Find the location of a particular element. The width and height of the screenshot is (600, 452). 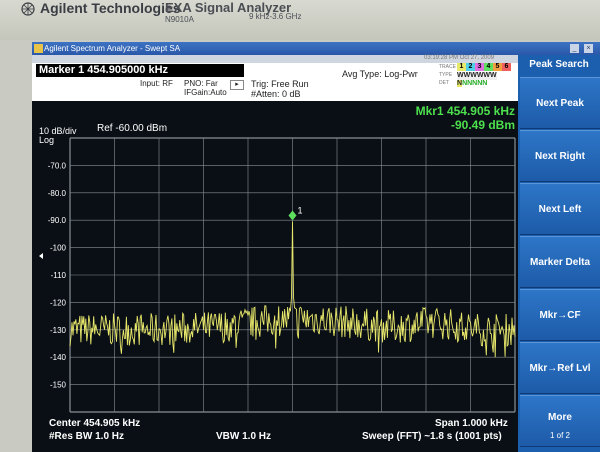

more-softkey-page: 1 of 2 is located at coordinates (559, 435).